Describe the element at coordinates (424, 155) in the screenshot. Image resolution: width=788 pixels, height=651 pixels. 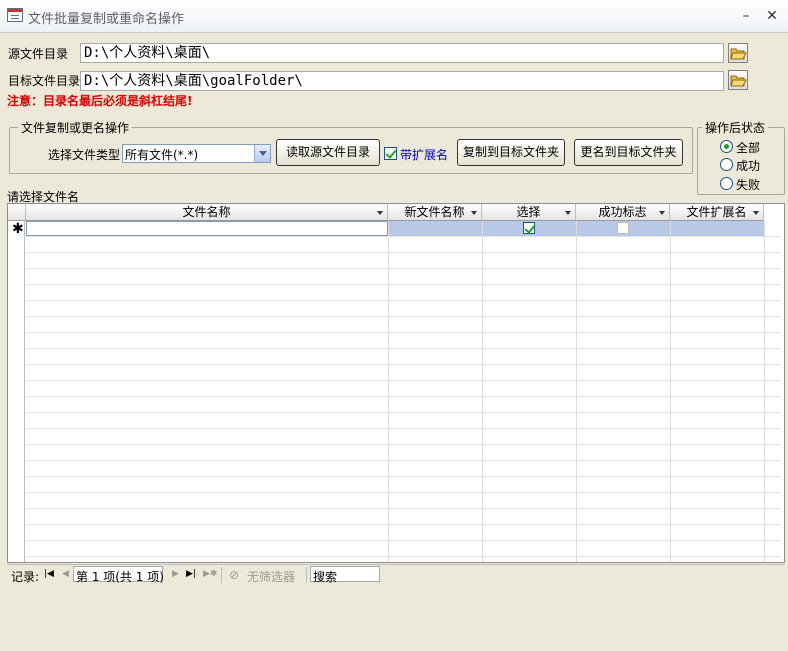
I see `with-extension-label: 带扩展名` at that location.